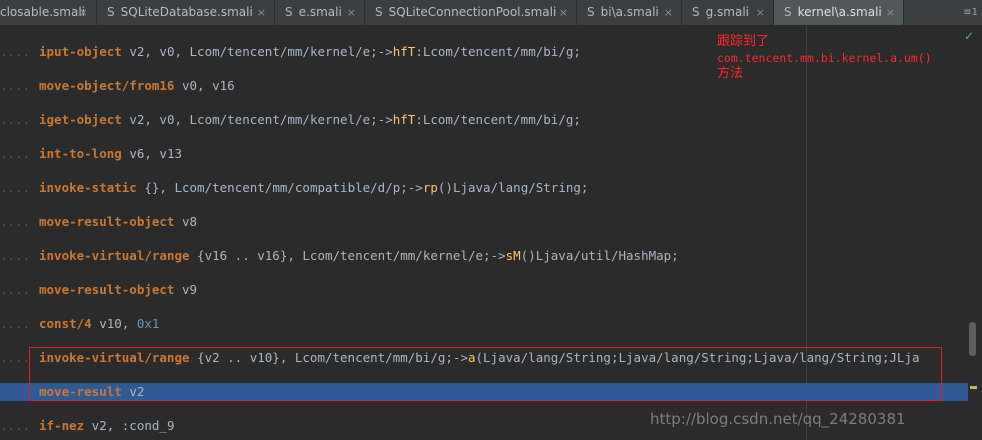  Describe the element at coordinates (42, 12) in the screenshot. I see `tab-label: closable.smali` at that location.